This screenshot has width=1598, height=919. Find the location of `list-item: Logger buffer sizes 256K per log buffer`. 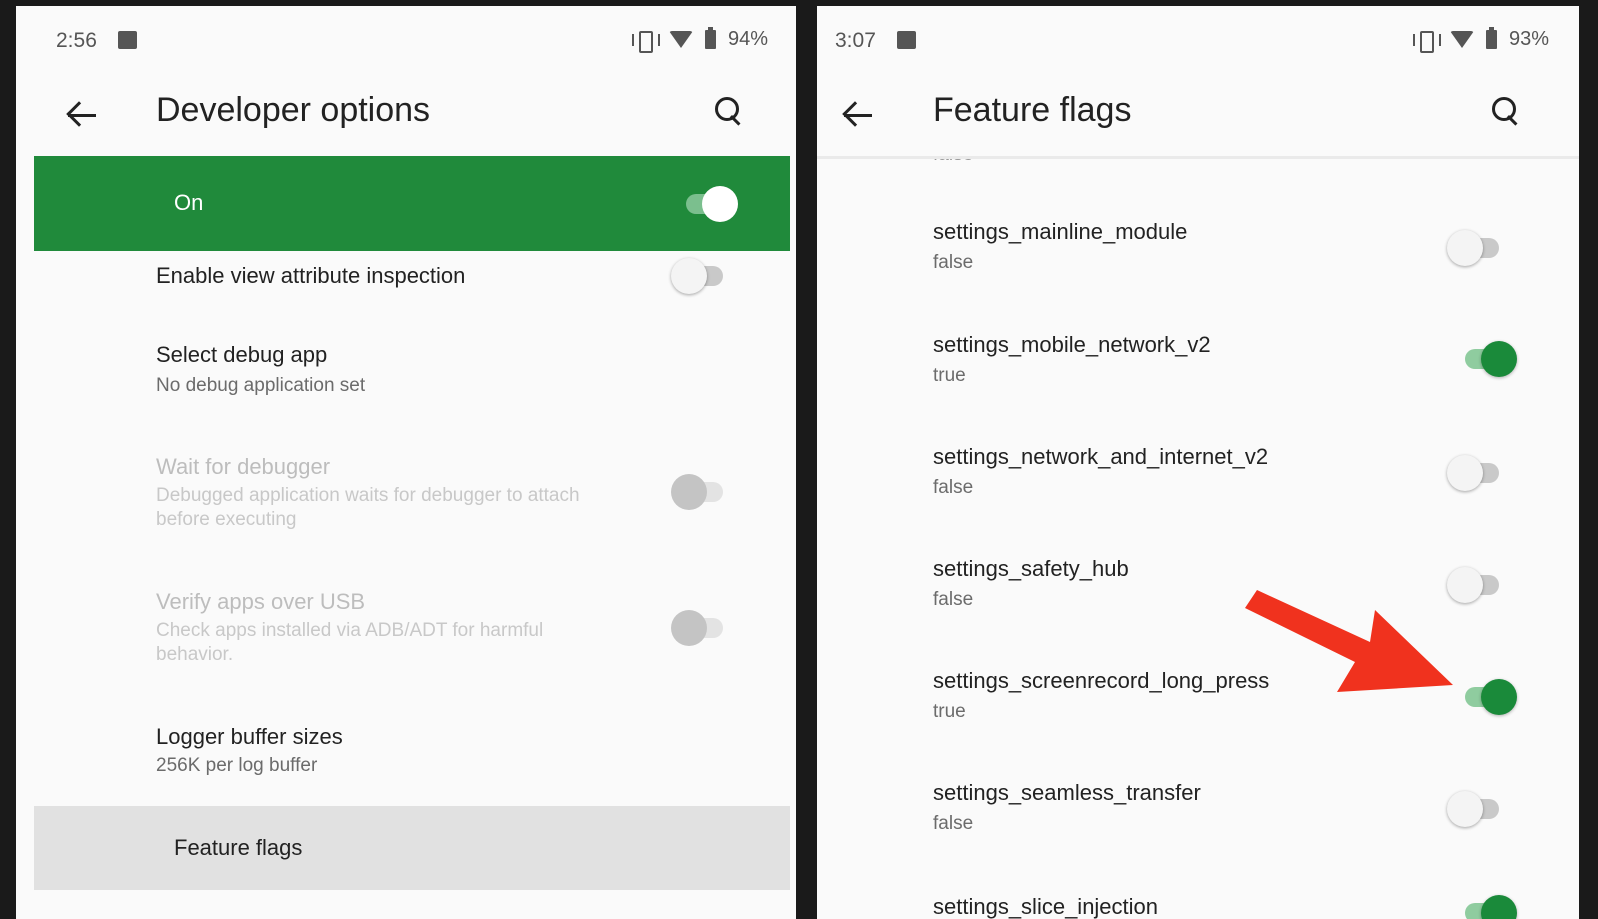

list-item: Logger buffer sizes 256K per log buffer is located at coordinates (406, 756).